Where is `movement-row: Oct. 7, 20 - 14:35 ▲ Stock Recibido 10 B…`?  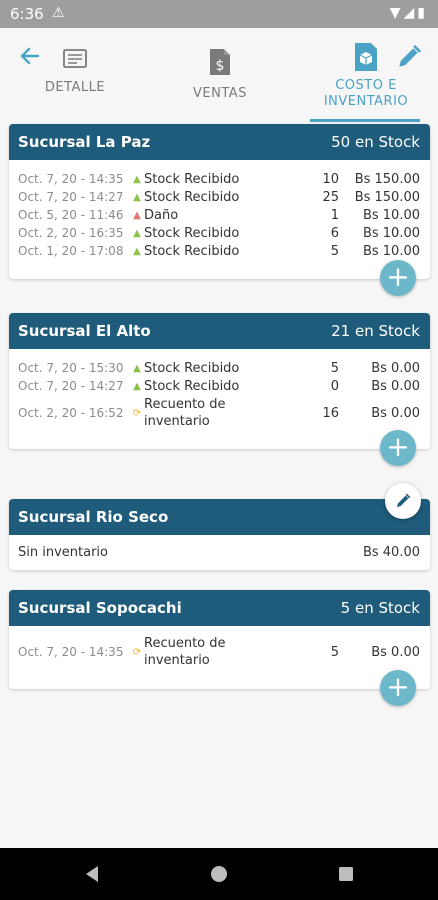
movement-row: Oct. 7, 20 - 14:35 ▲ Stock Recibido 10 B… is located at coordinates (219, 179).